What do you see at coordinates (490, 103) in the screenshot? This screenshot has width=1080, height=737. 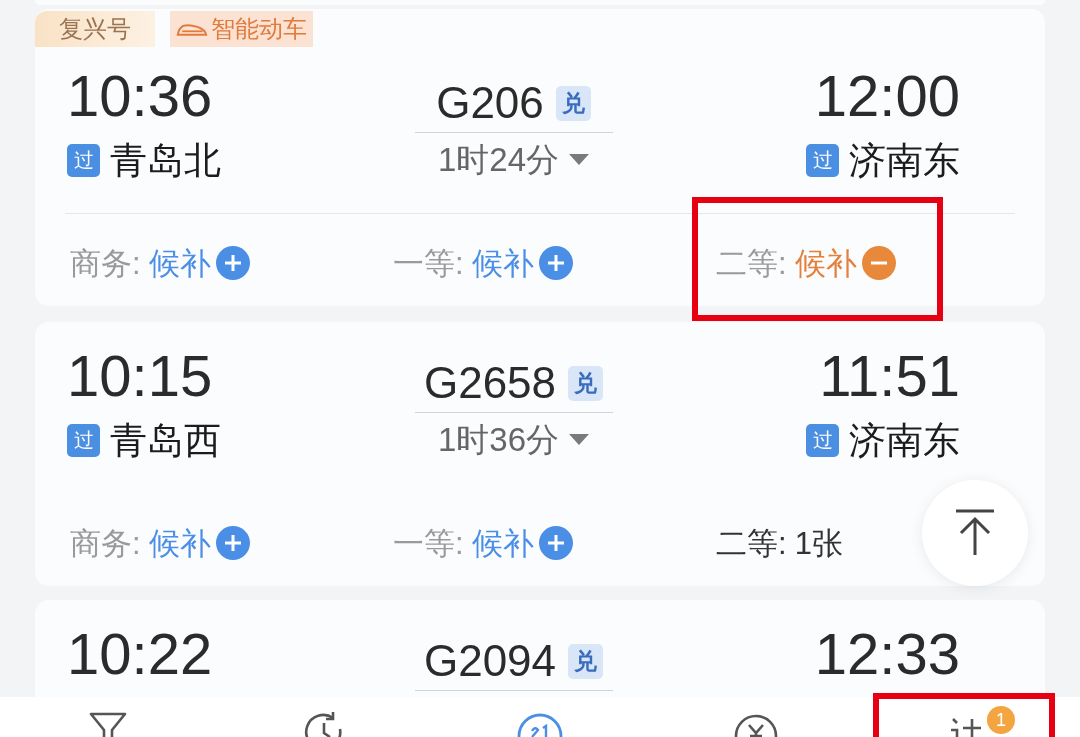 I see `train-number: G206` at bounding box center [490, 103].